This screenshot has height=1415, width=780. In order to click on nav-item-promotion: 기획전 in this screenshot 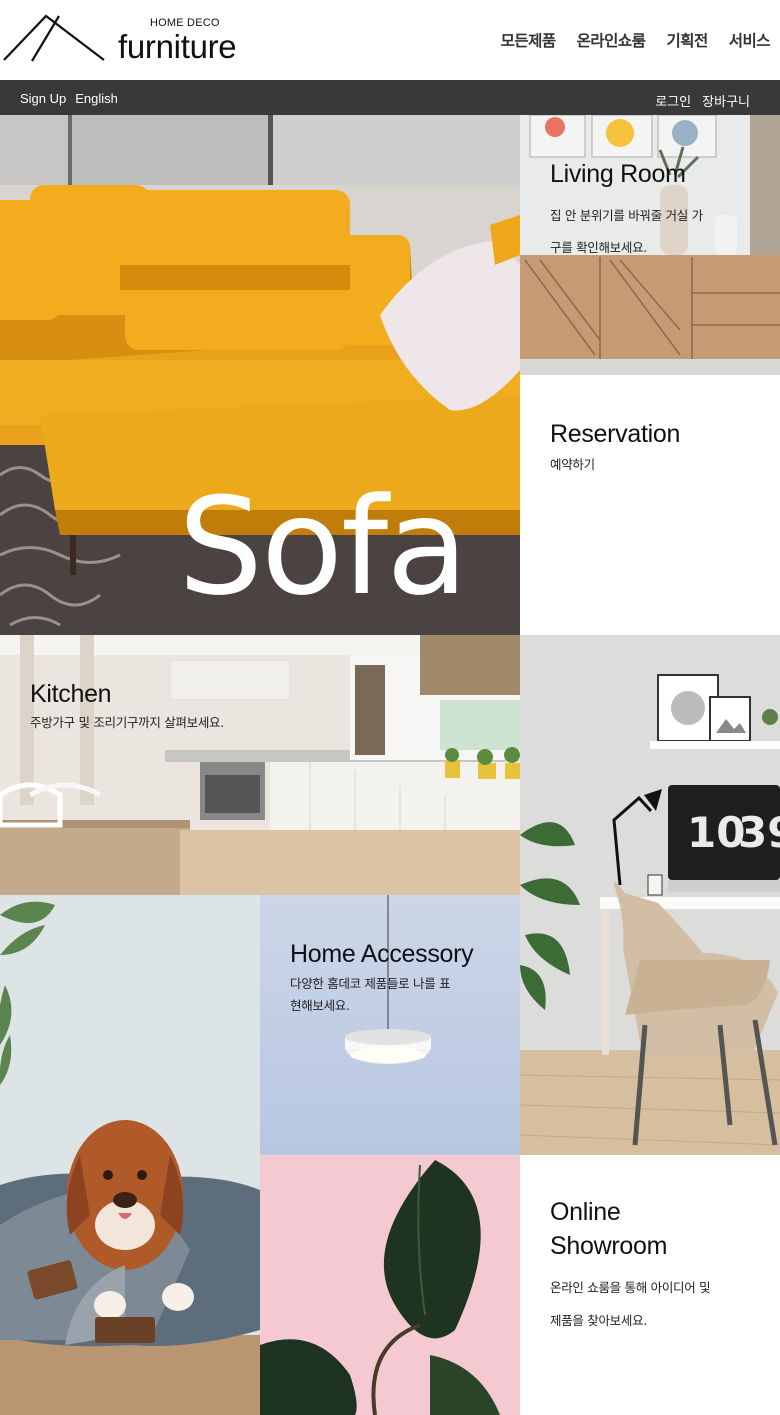, I will do `click(687, 40)`.